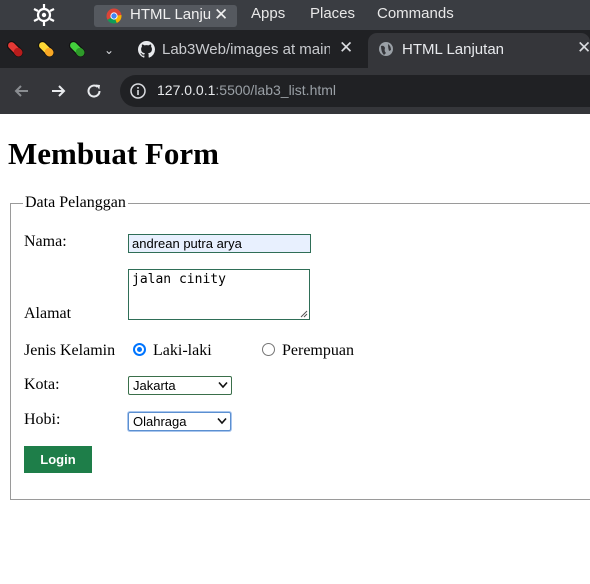 This screenshot has height=584, width=590. What do you see at coordinates (139, 349) in the screenshot?
I see `radio-laki-laki` at bounding box center [139, 349].